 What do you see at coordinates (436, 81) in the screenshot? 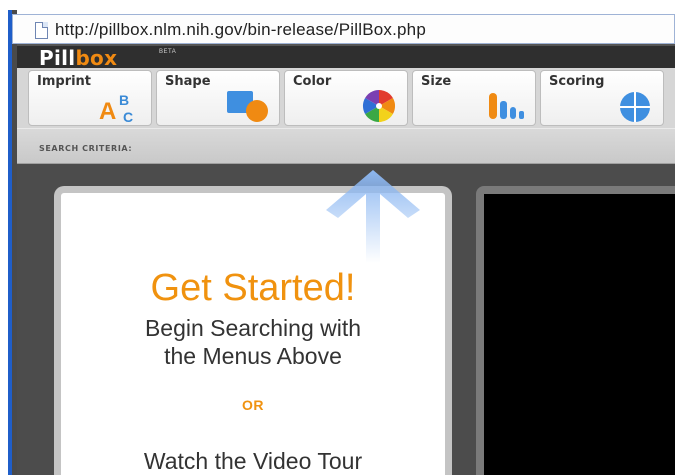
I see `tab-label: Size` at bounding box center [436, 81].